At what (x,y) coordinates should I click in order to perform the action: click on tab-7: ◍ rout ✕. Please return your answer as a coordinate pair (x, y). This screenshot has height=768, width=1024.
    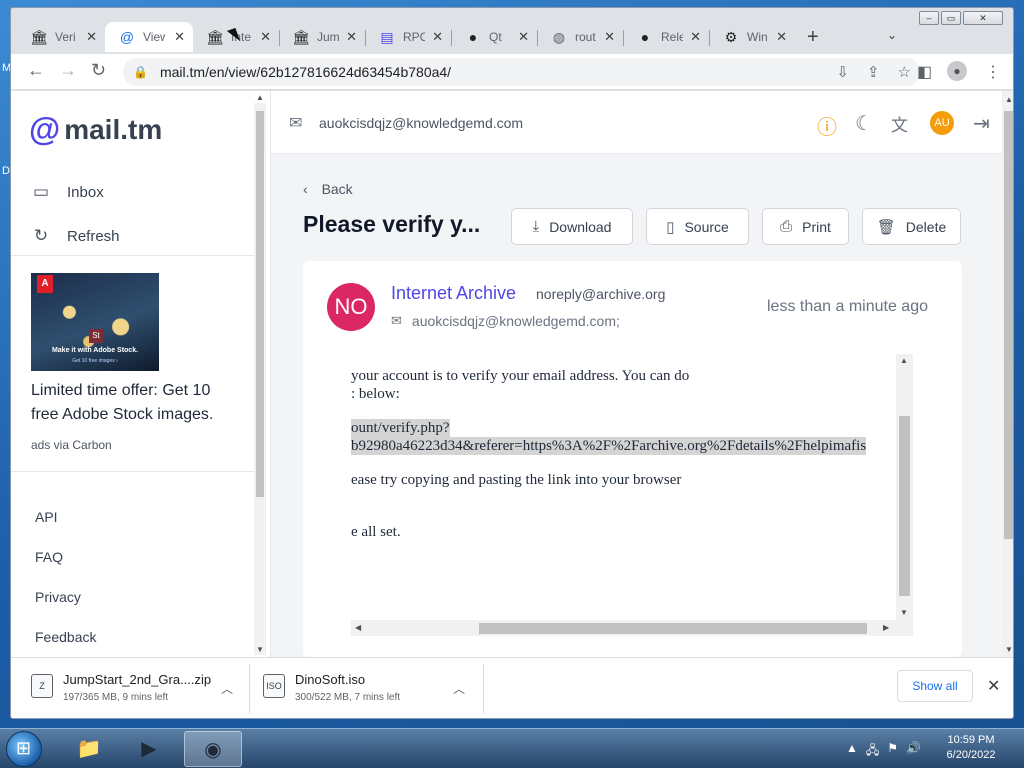
    Looking at the image, I should click on (580, 37).